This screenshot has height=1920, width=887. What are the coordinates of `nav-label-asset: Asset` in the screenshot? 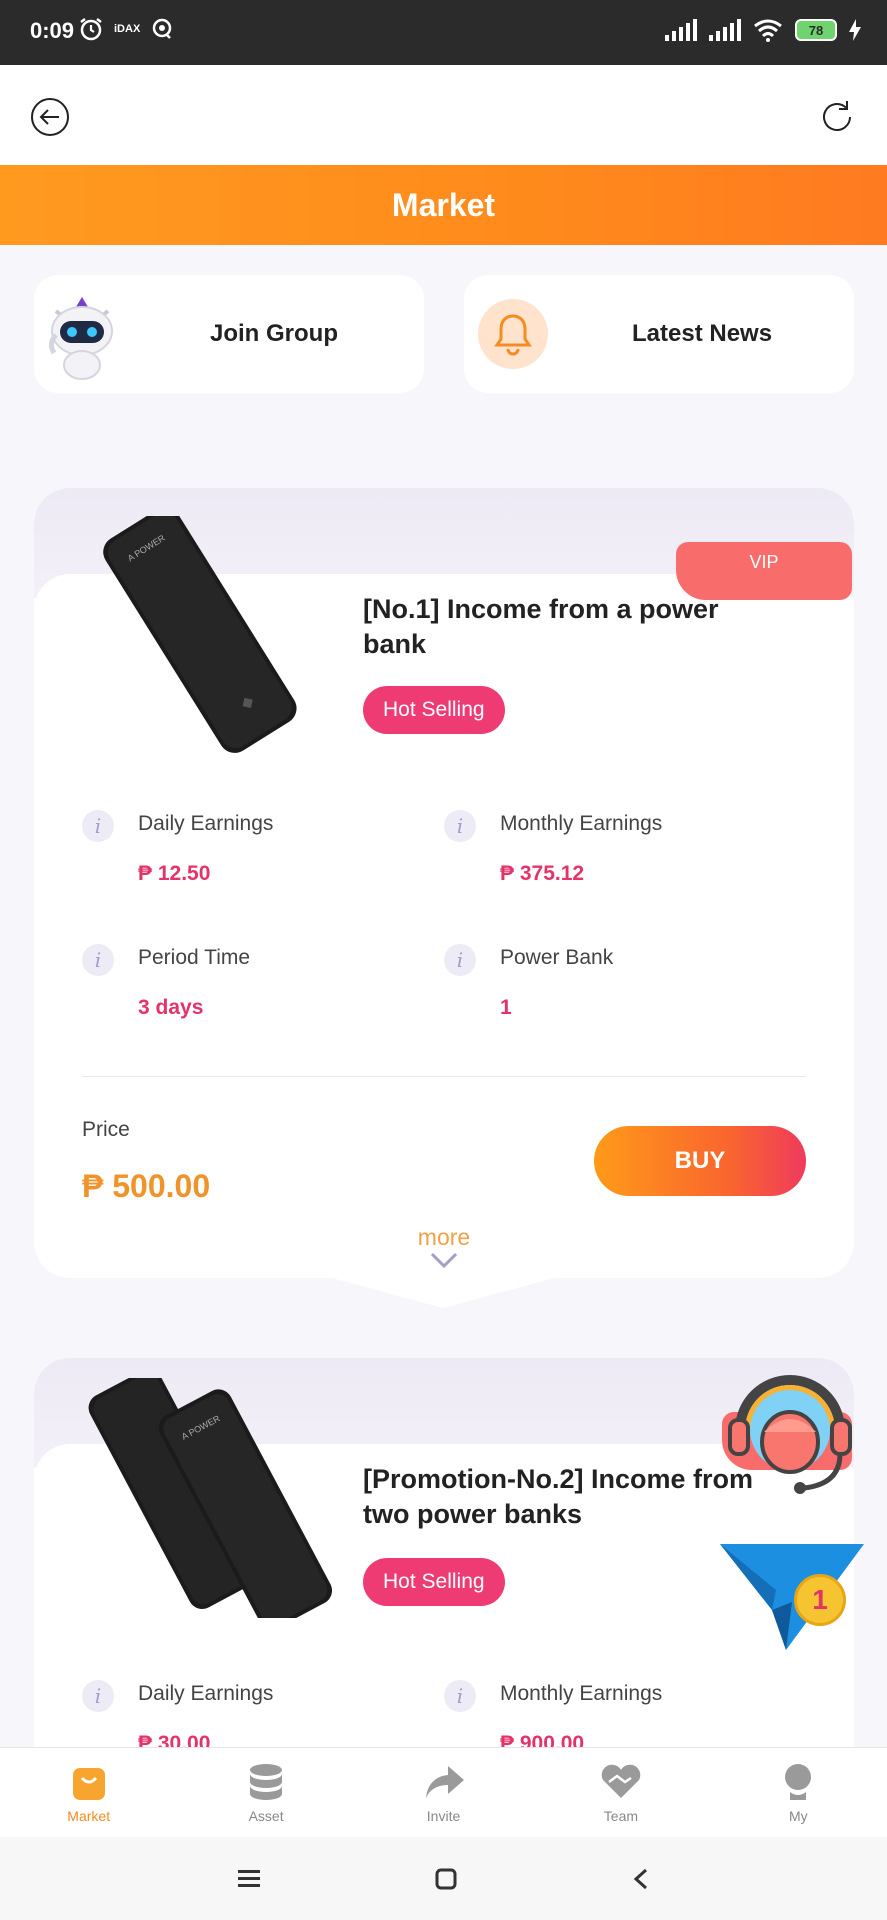 It's located at (266, 1816).